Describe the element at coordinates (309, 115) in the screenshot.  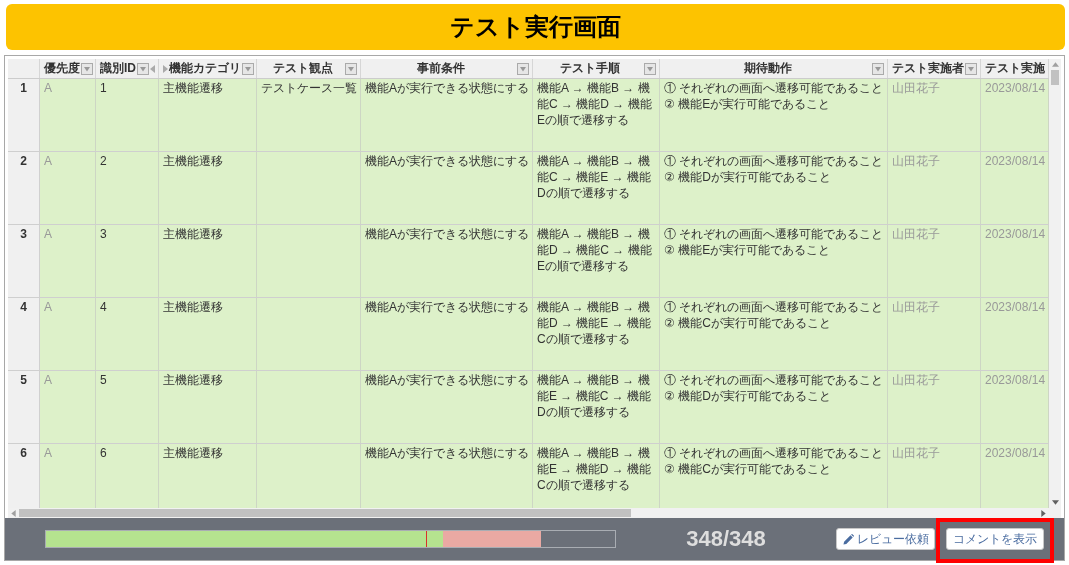
I see `table-cell: テストケース一覧` at that location.